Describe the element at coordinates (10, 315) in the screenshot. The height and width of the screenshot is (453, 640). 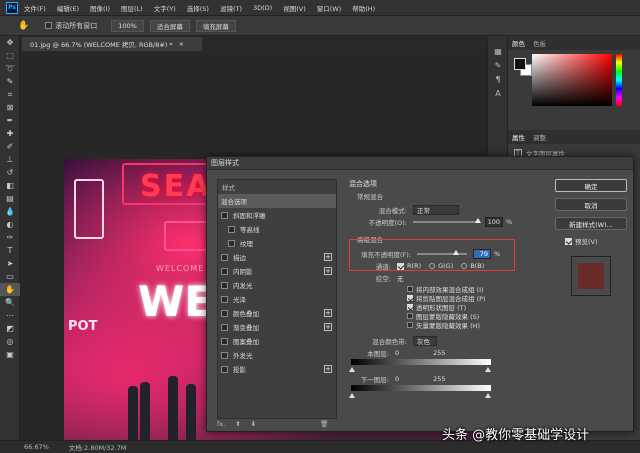
I see `more-tools-icon: ⋯` at that location.